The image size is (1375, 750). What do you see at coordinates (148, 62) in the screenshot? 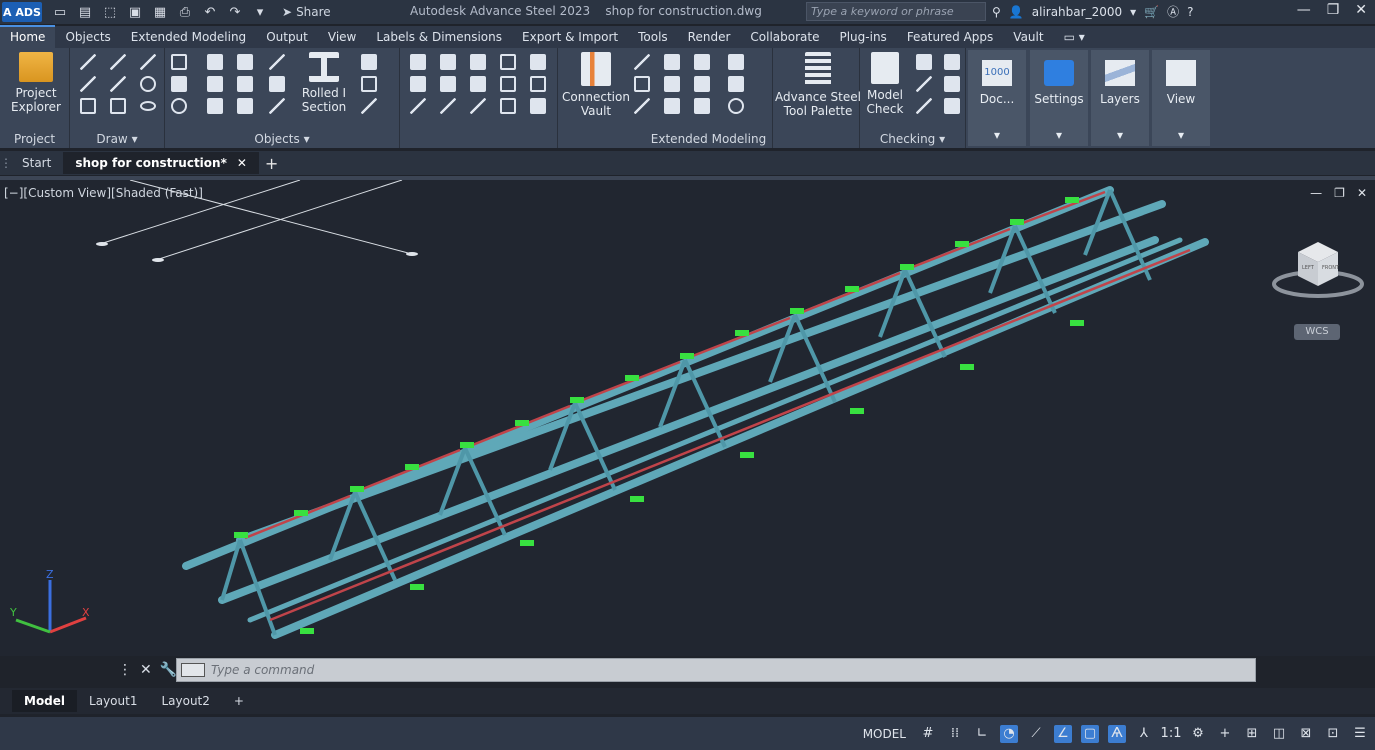
I see `arc-icon` at bounding box center [148, 62].